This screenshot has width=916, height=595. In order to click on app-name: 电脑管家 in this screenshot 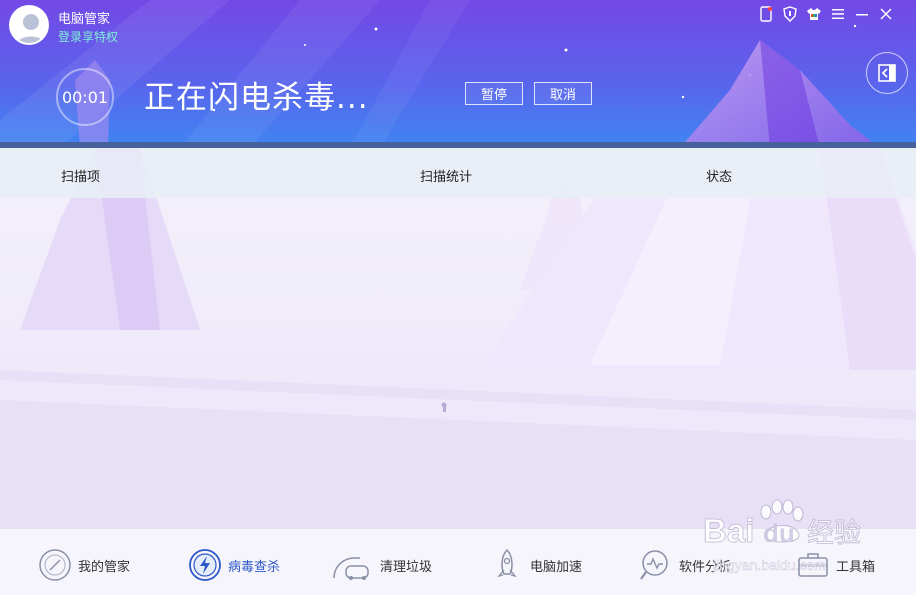, I will do `click(84, 19)`.